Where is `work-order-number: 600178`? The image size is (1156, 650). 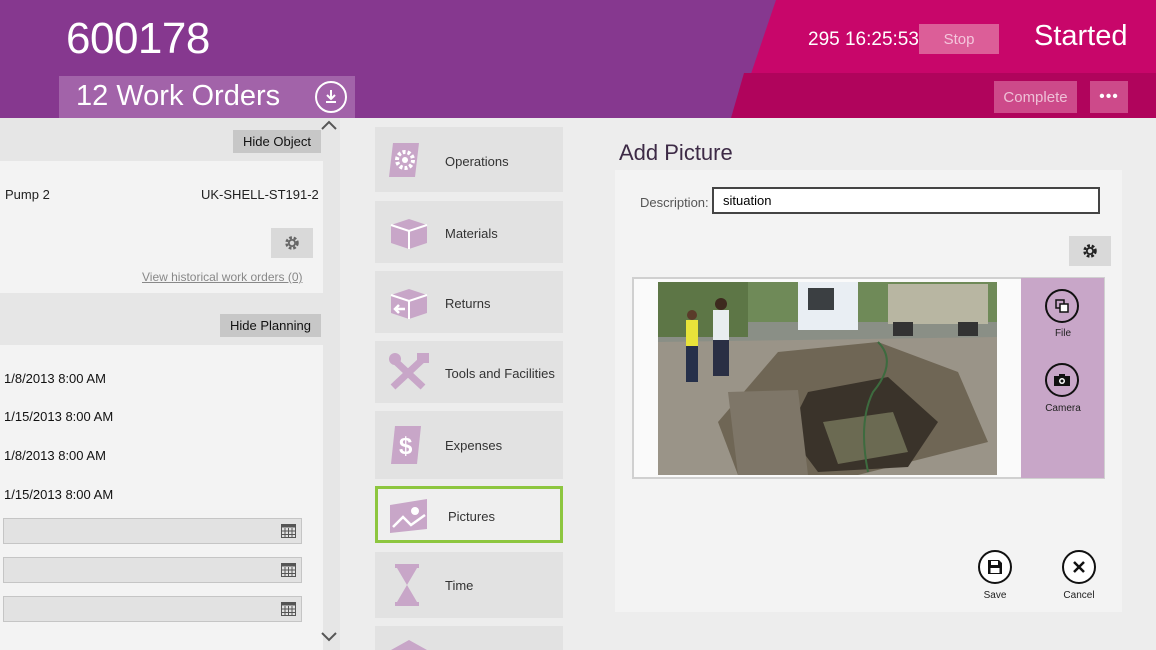 work-order-number: 600178 is located at coordinates (138, 38).